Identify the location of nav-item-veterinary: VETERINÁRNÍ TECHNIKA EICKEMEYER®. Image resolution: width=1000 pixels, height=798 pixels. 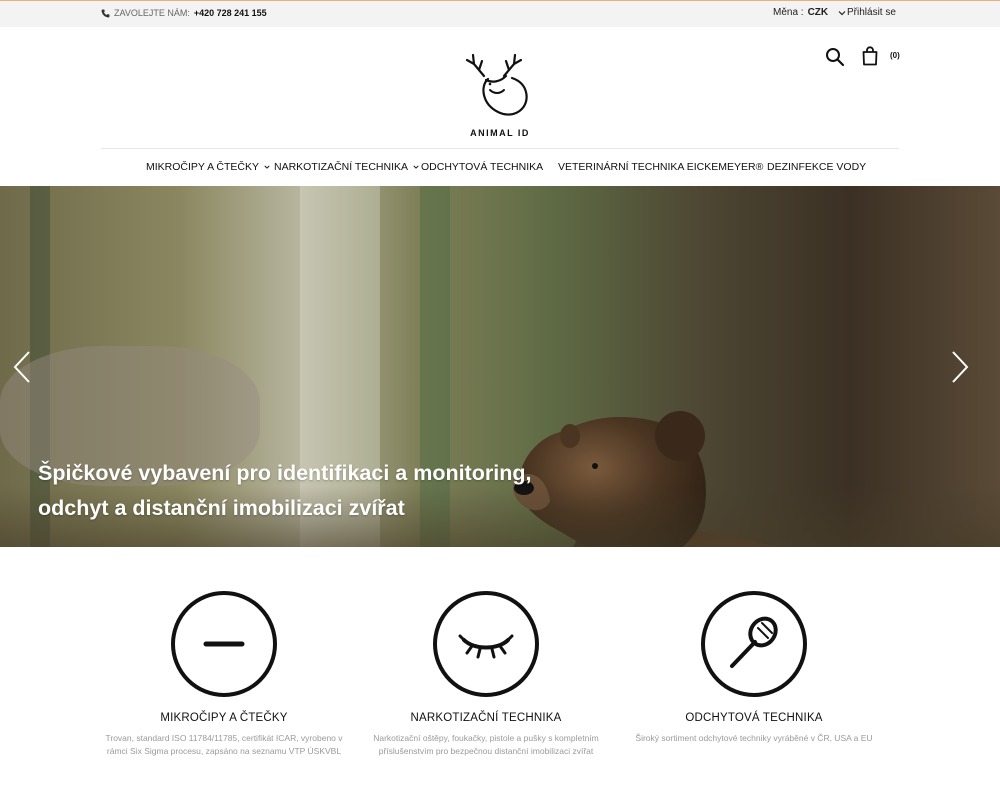
(660, 167).